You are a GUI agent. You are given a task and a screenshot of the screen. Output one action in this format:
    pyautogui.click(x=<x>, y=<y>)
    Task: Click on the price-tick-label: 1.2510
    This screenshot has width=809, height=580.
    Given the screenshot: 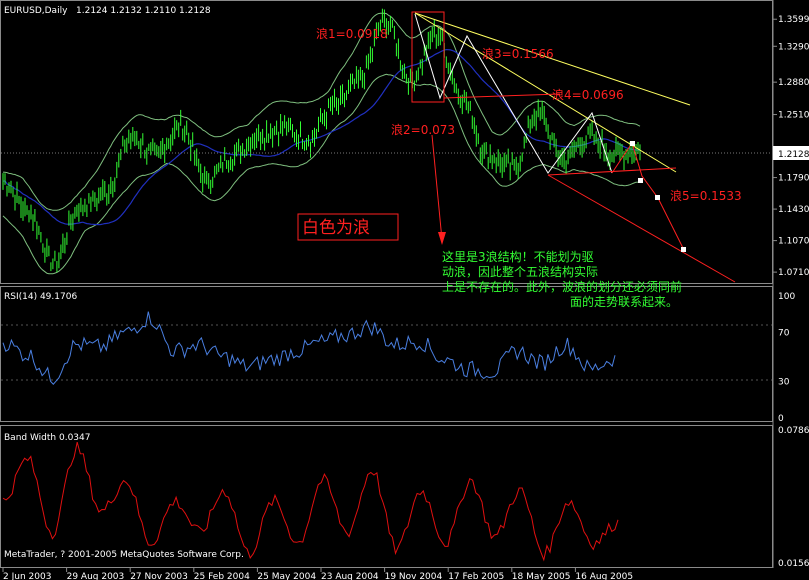 What is the action you would take?
    pyautogui.click(x=793, y=116)
    